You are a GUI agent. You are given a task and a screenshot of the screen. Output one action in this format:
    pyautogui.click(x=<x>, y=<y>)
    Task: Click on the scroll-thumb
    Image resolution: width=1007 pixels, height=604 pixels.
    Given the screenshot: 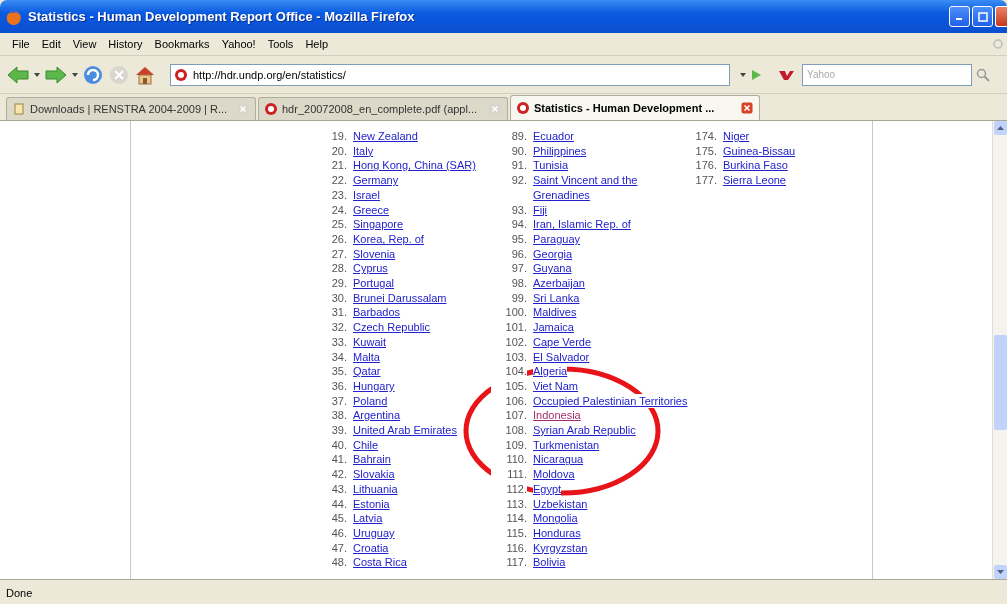 What is the action you would take?
    pyautogui.click(x=1000, y=382)
    